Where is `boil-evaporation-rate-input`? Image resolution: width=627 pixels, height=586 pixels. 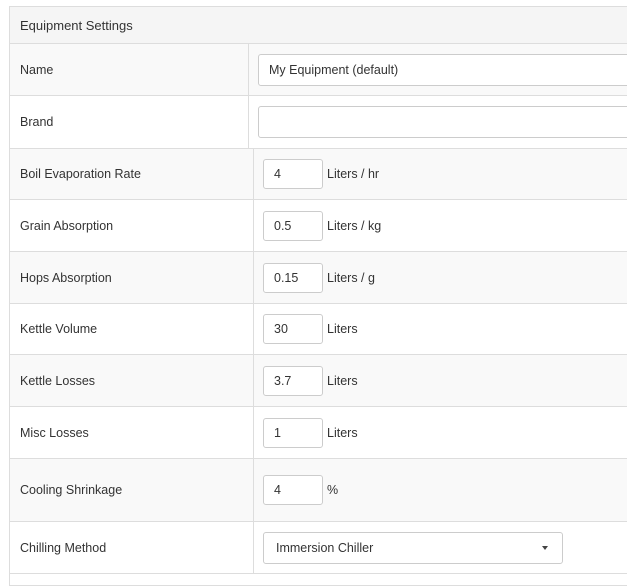
boil-evaporation-rate-input is located at coordinates (293, 174).